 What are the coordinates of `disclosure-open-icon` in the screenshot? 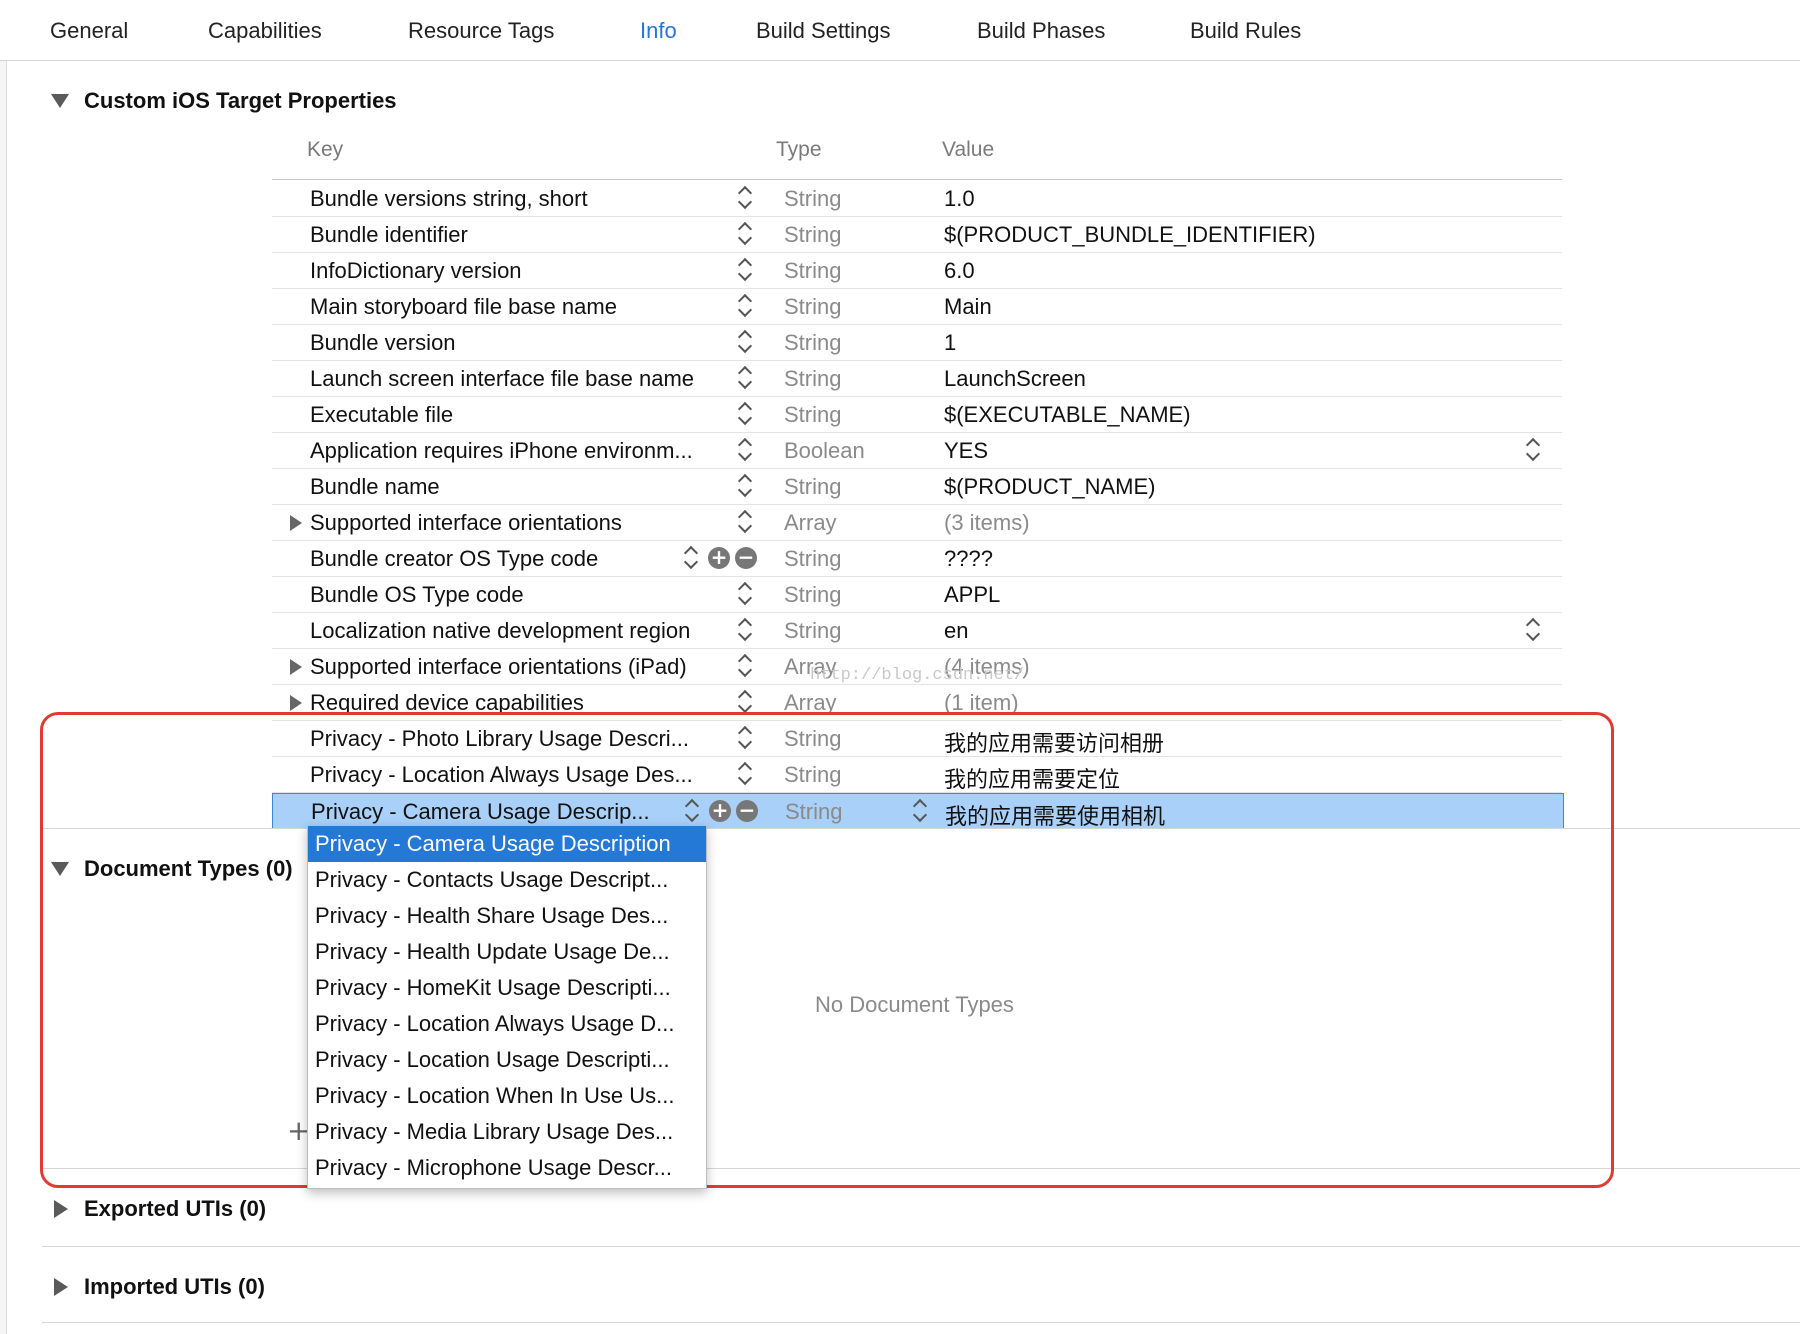 It's located at (60, 101).